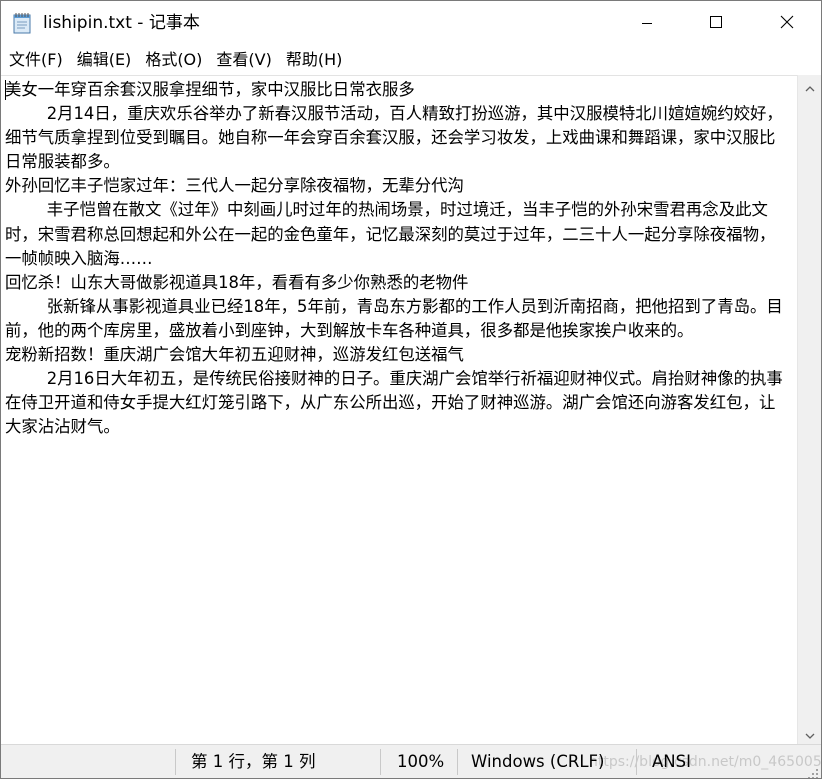 The width and height of the screenshot is (822, 779). What do you see at coordinates (210, 89) in the screenshot?
I see `text-line: 美女一年穿百余套汉服拿捏细节，家中汉服比日常衣服多` at bounding box center [210, 89].